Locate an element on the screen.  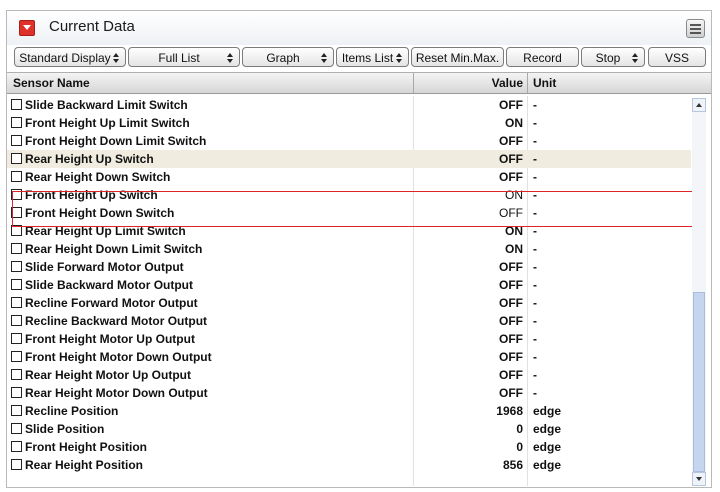
stop-dropdown: Stop is located at coordinates (613, 57).